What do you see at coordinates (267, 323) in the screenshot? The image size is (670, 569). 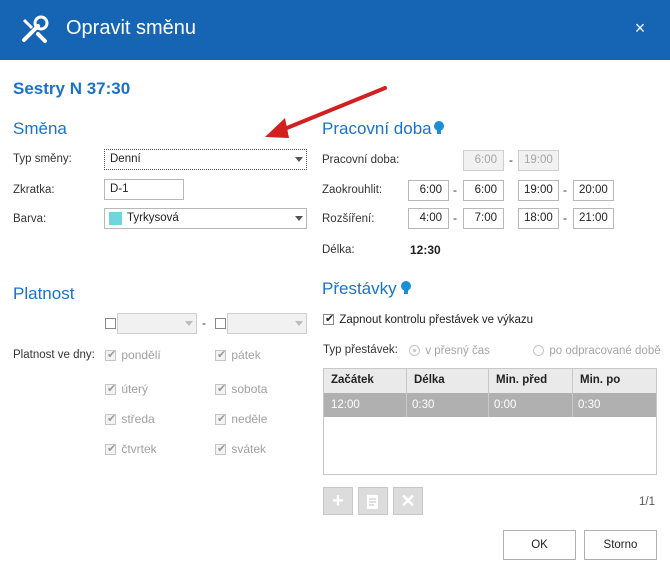 I see `platnost-to-select` at bounding box center [267, 323].